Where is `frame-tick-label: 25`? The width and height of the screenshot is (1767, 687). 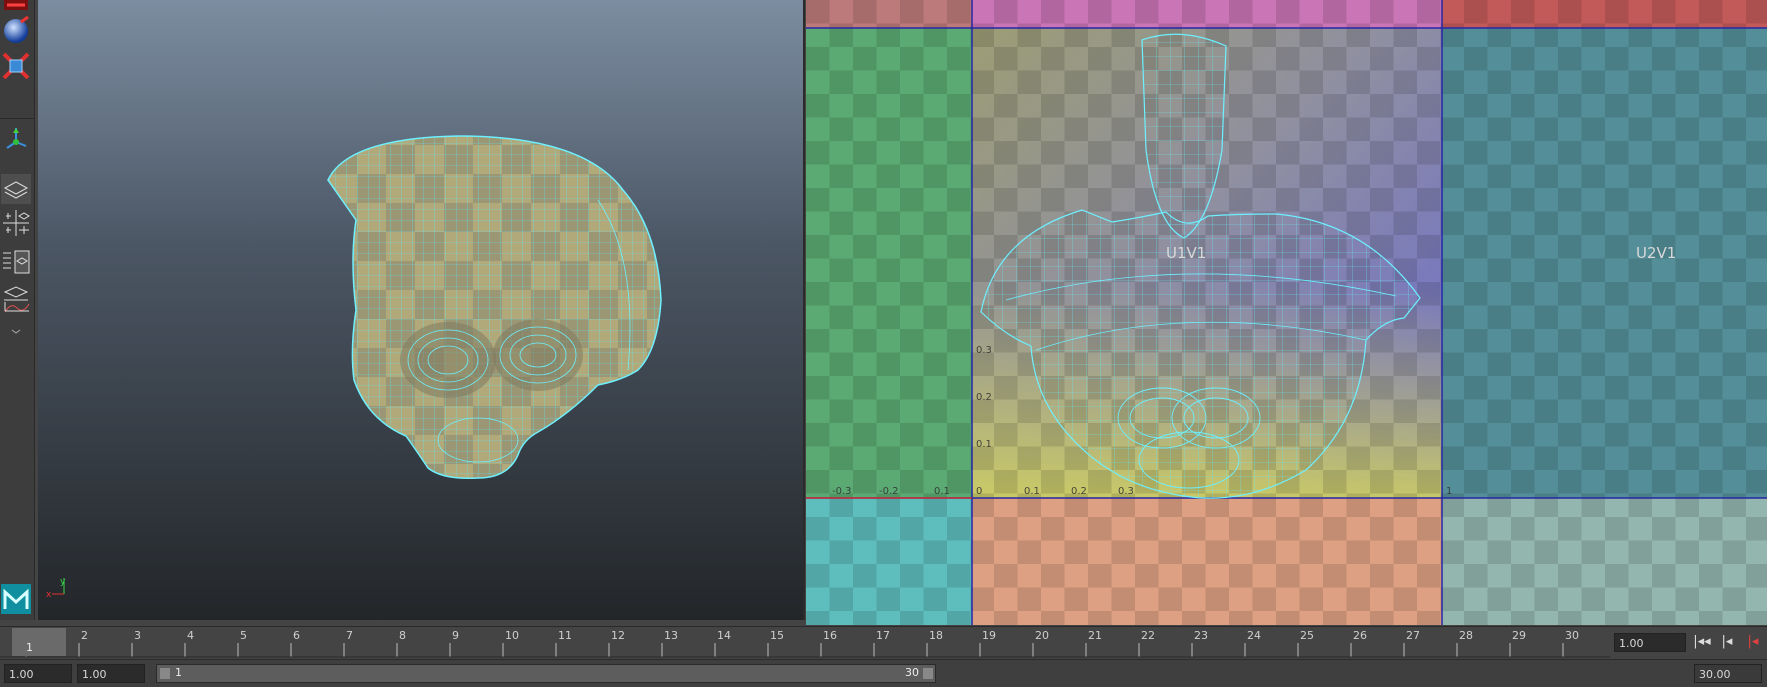
frame-tick-label: 25 is located at coordinates (1307, 635).